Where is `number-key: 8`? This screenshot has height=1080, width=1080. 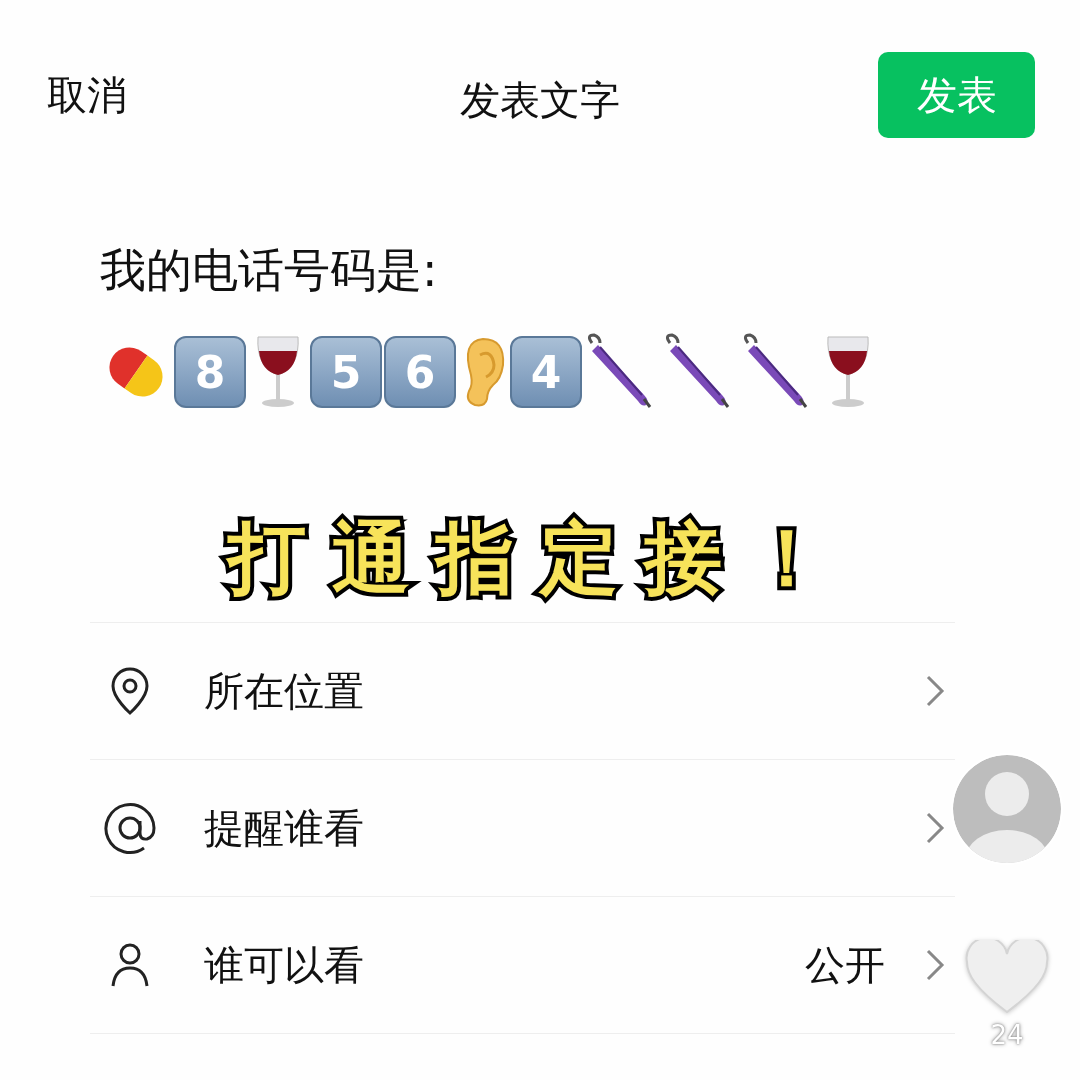 number-key: 8 is located at coordinates (210, 372).